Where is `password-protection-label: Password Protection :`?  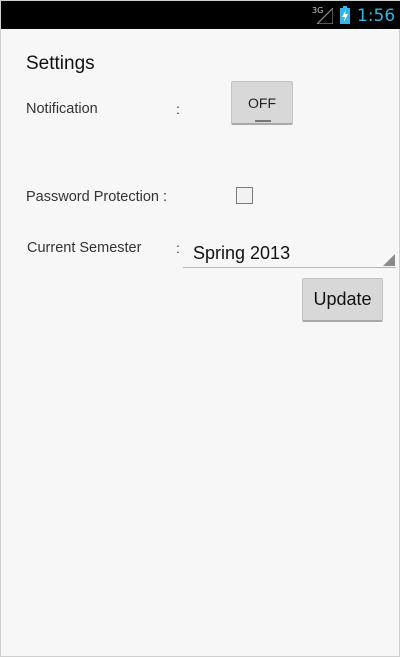
password-protection-label: Password Protection : is located at coordinates (97, 197).